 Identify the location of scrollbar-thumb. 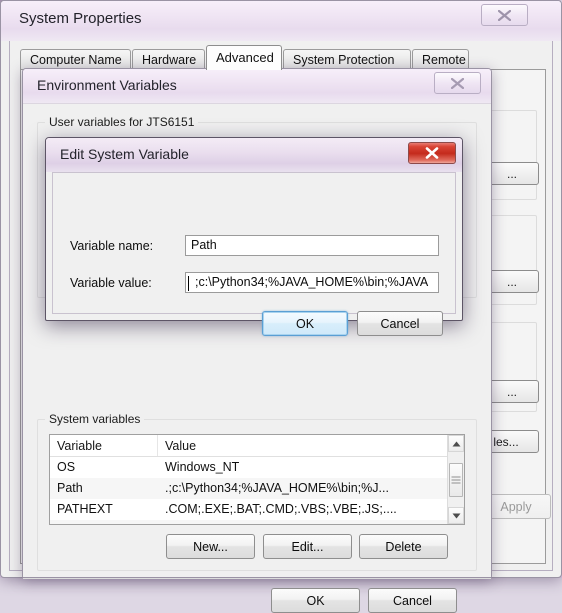
(456, 480).